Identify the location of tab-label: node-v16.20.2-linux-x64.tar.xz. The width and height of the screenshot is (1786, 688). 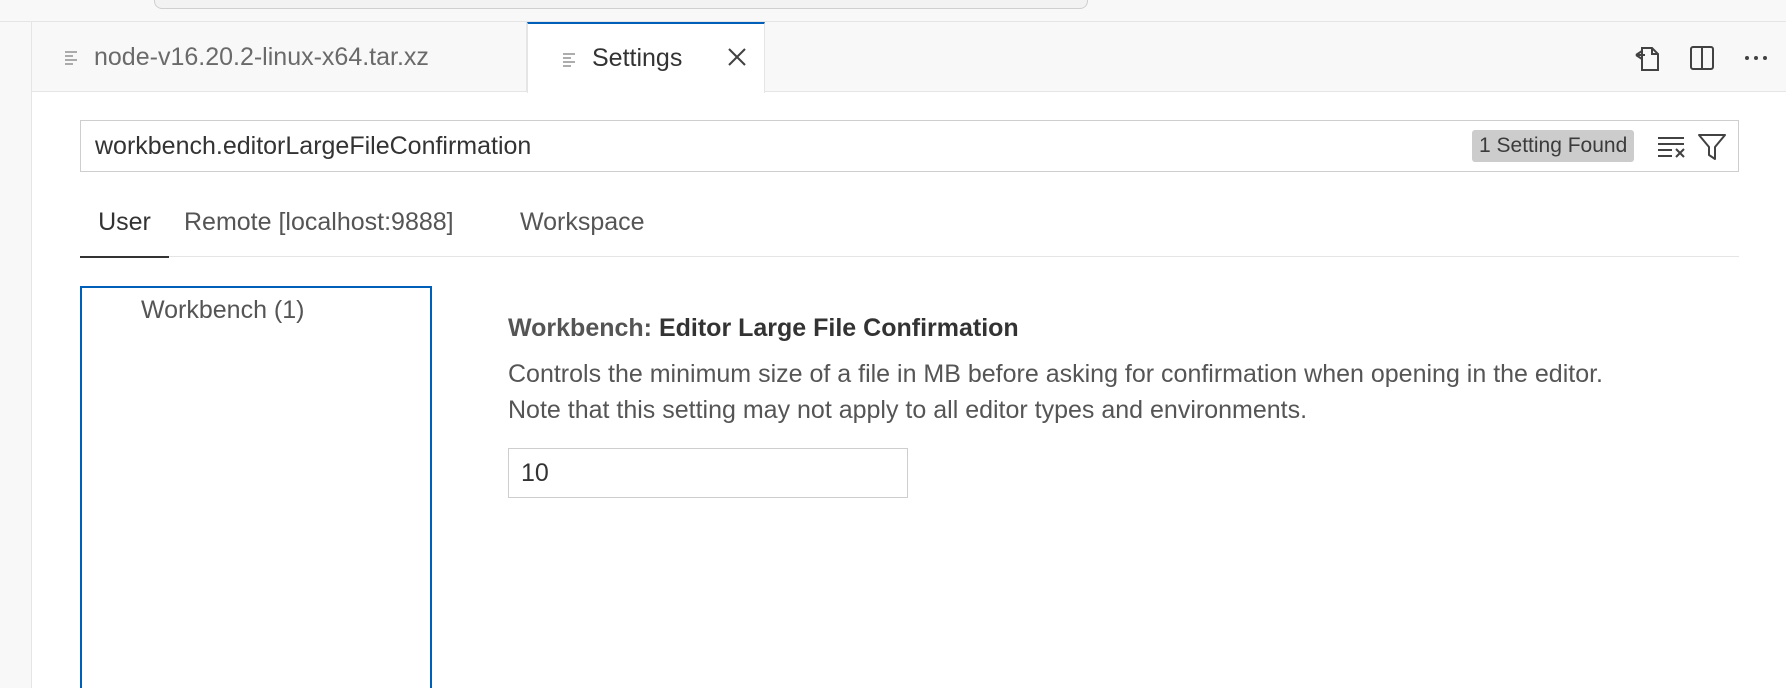
(261, 56).